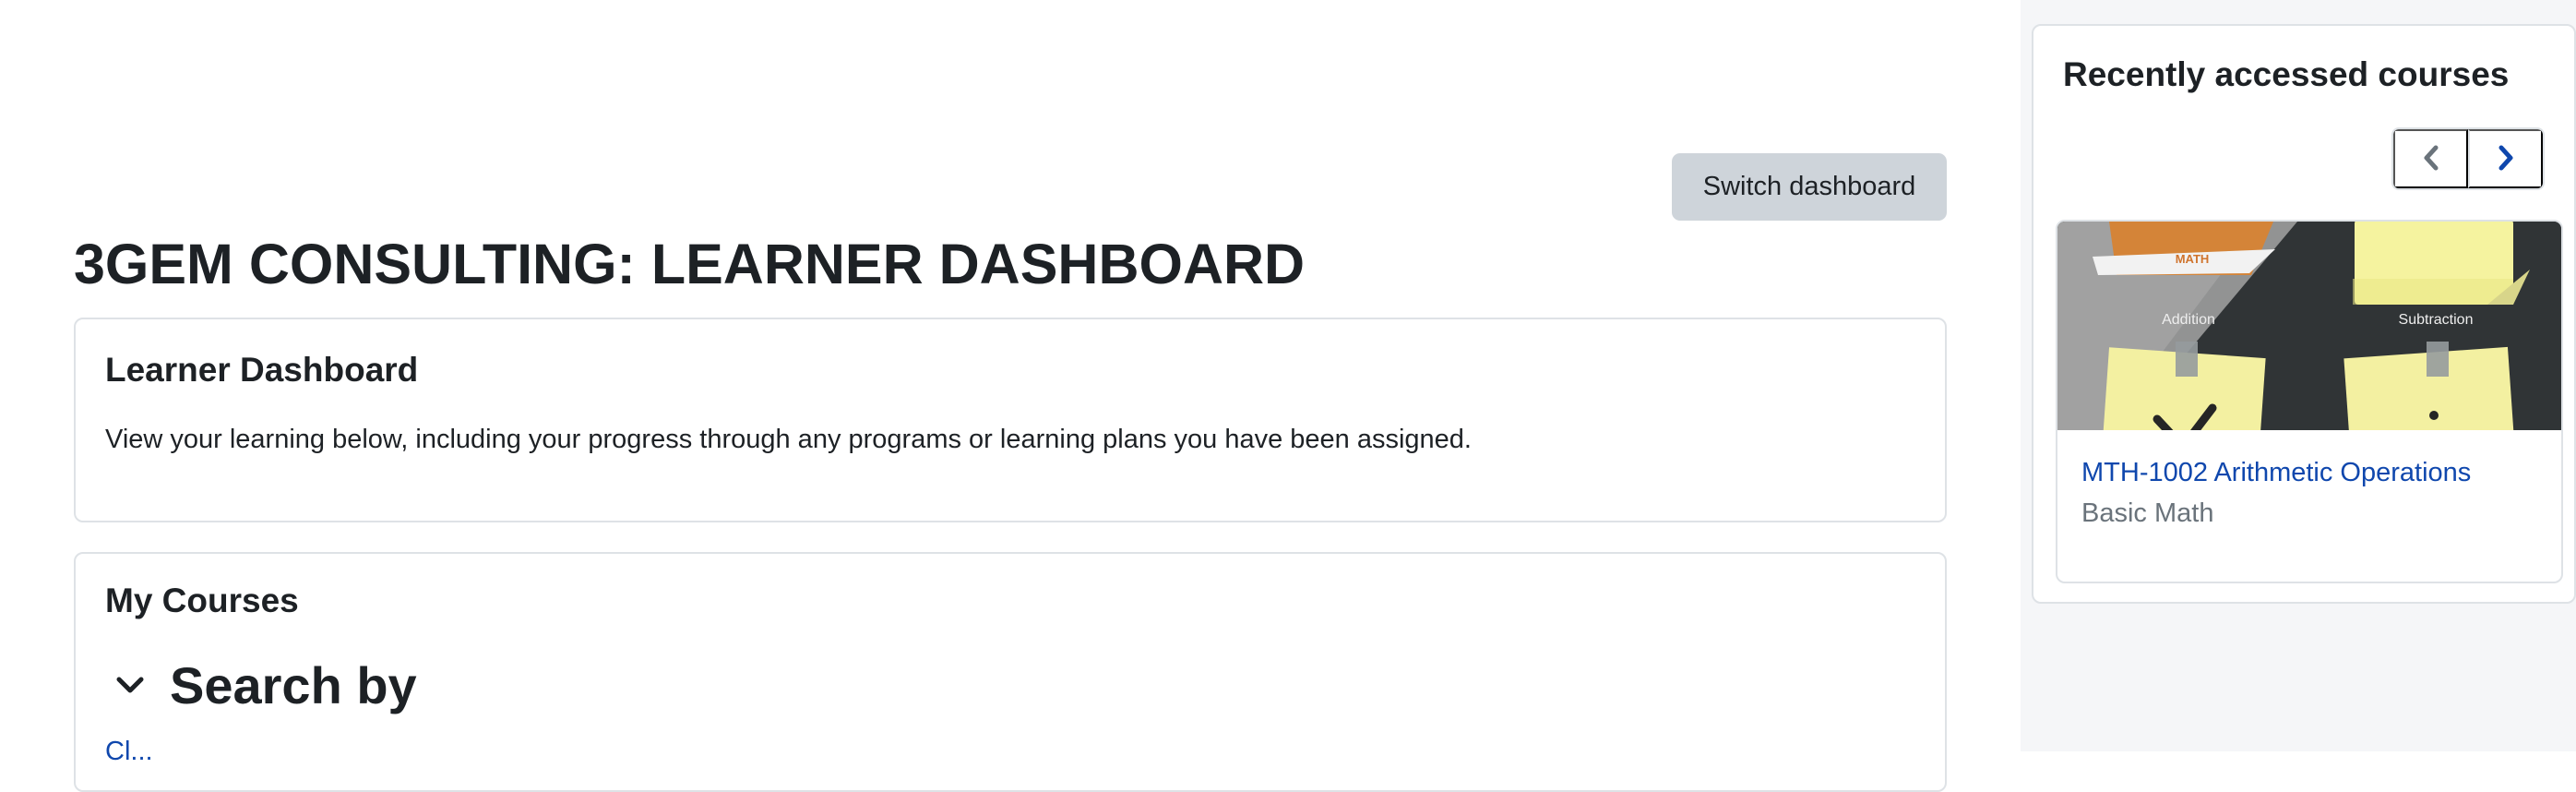 This screenshot has width=2576, height=792. What do you see at coordinates (2147, 513) in the screenshot?
I see `course-category: Basic Math` at bounding box center [2147, 513].